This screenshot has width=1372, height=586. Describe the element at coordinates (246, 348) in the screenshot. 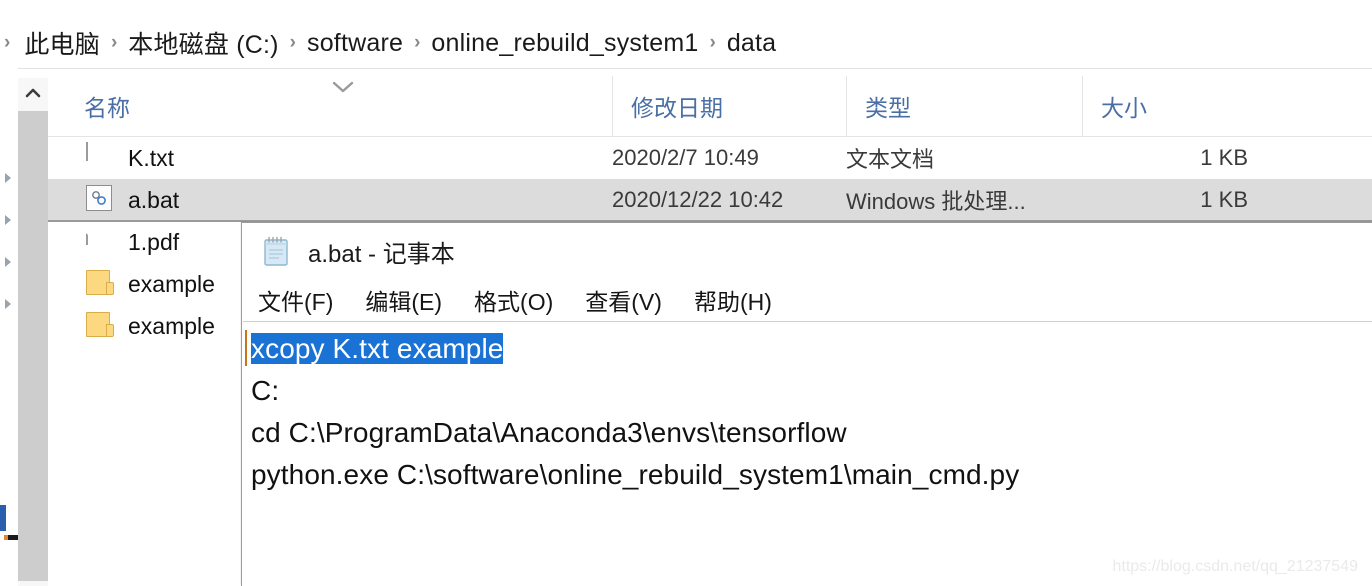

I see `text-caret` at that location.